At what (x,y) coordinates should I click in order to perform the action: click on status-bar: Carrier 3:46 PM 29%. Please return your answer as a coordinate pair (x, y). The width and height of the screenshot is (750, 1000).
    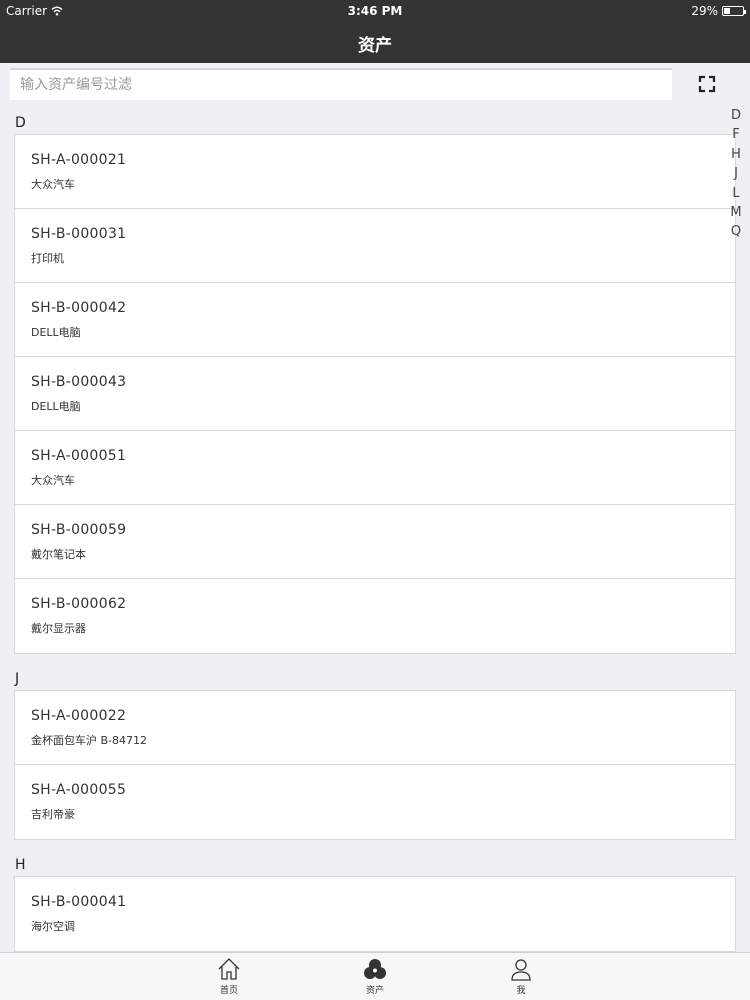
    Looking at the image, I should click on (375, 11).